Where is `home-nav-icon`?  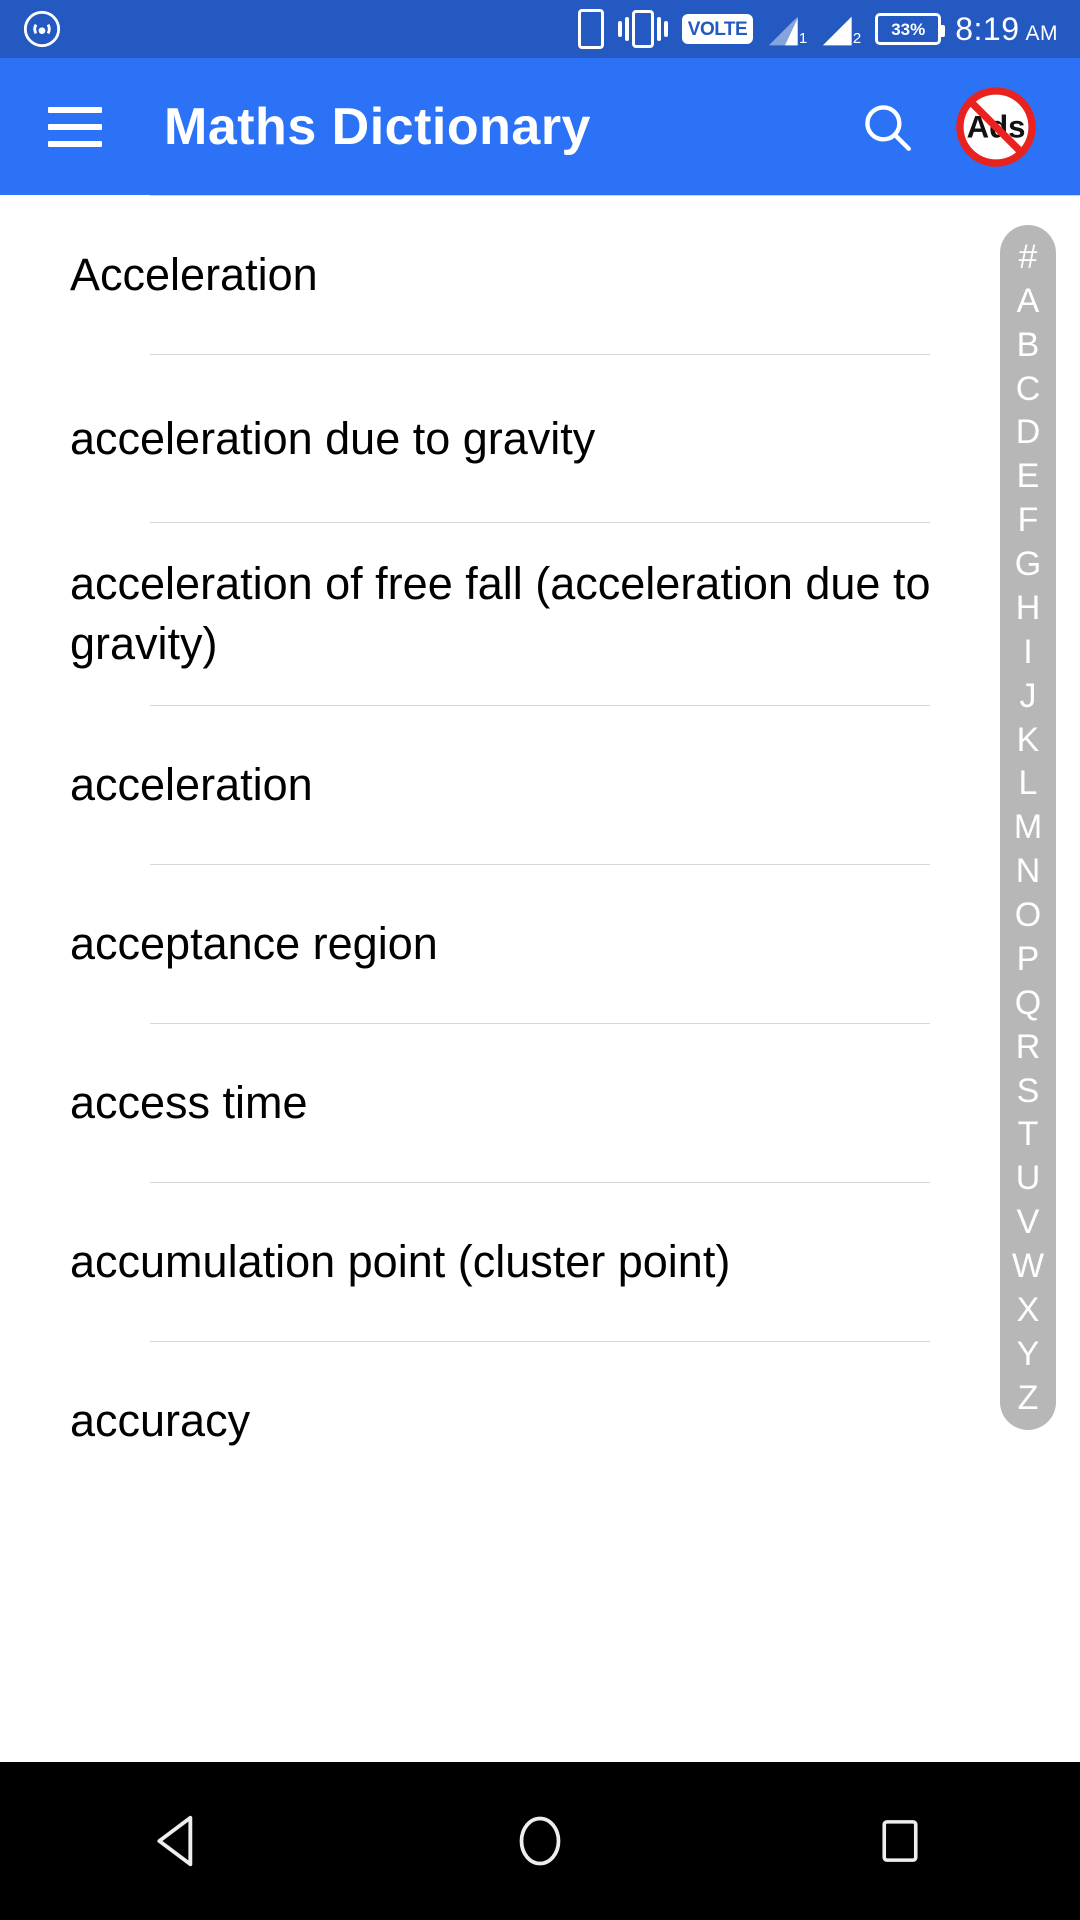 home-nav-icon is located at coordinates (540, 1841).